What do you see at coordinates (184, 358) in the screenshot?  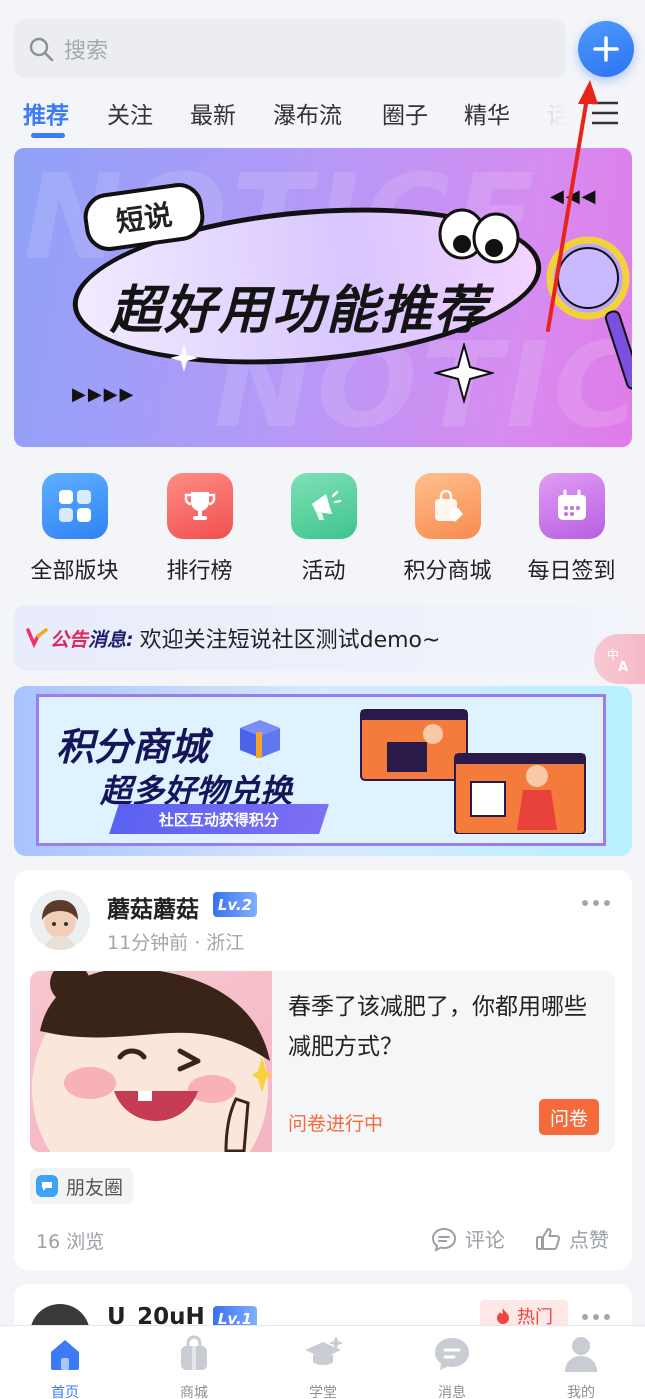 I see `sparkle-small-icon` at bounding box center [184, 358].